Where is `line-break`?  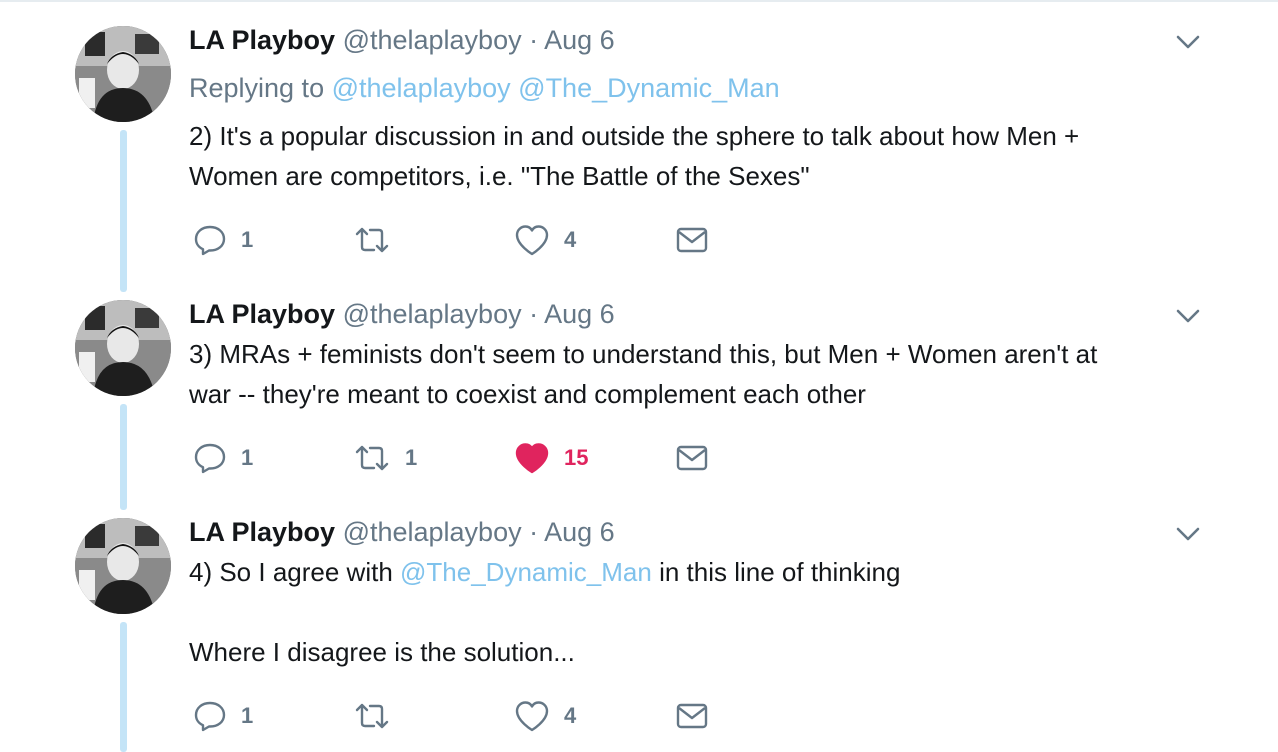
line-break is located at coordinates (694, 612).